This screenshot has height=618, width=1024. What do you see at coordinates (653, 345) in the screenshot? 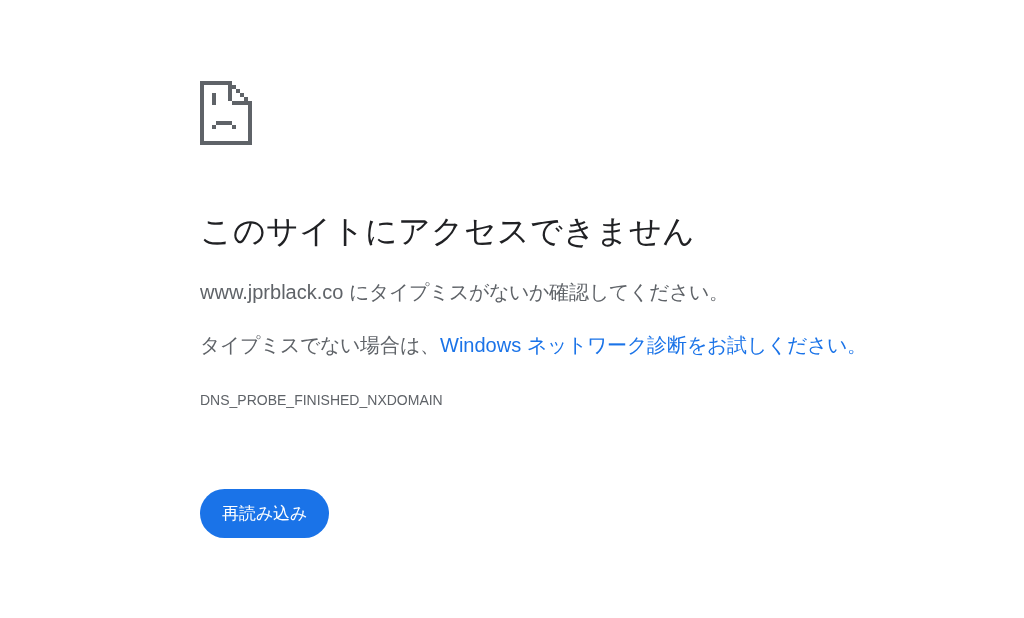
I see `network-diagnostics-link: Windows ネットワーク診断をお試しください。` at bounding box center [653, 345].